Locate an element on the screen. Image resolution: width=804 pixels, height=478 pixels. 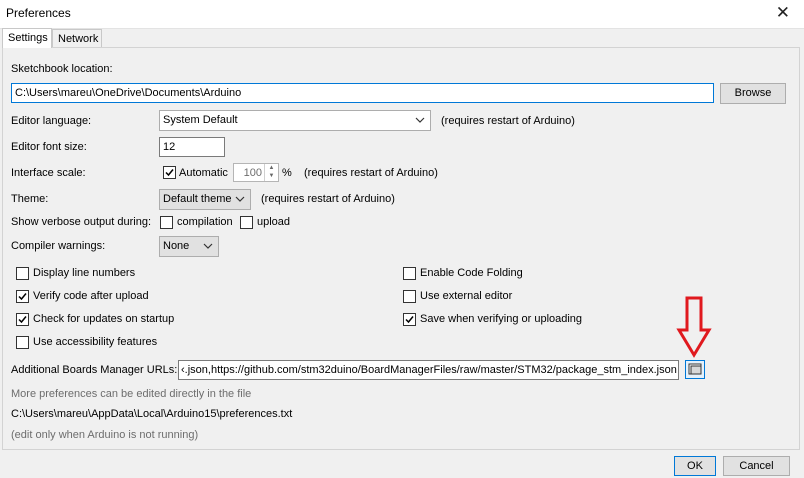
tab-settings: Settings is located at coordinates (27, 38).